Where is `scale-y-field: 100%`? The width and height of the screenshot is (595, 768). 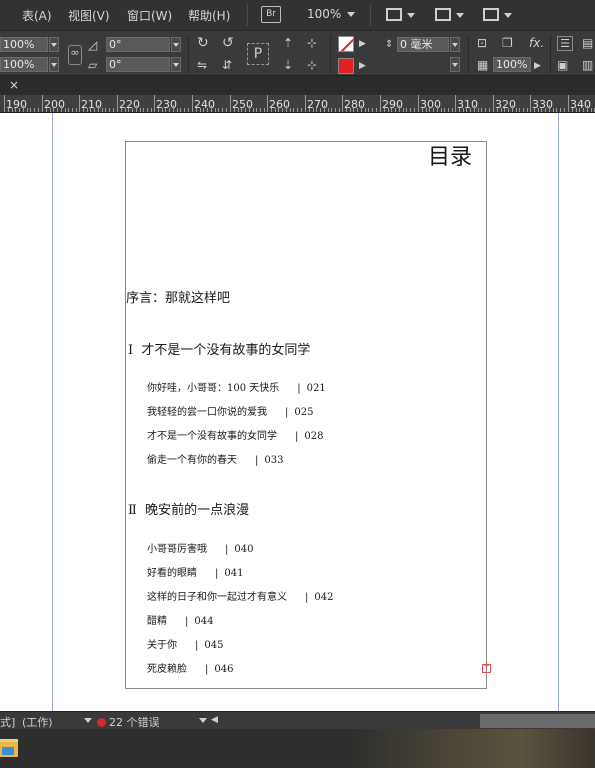
scale-y-field: 100% is located at coordinates (24, 64).